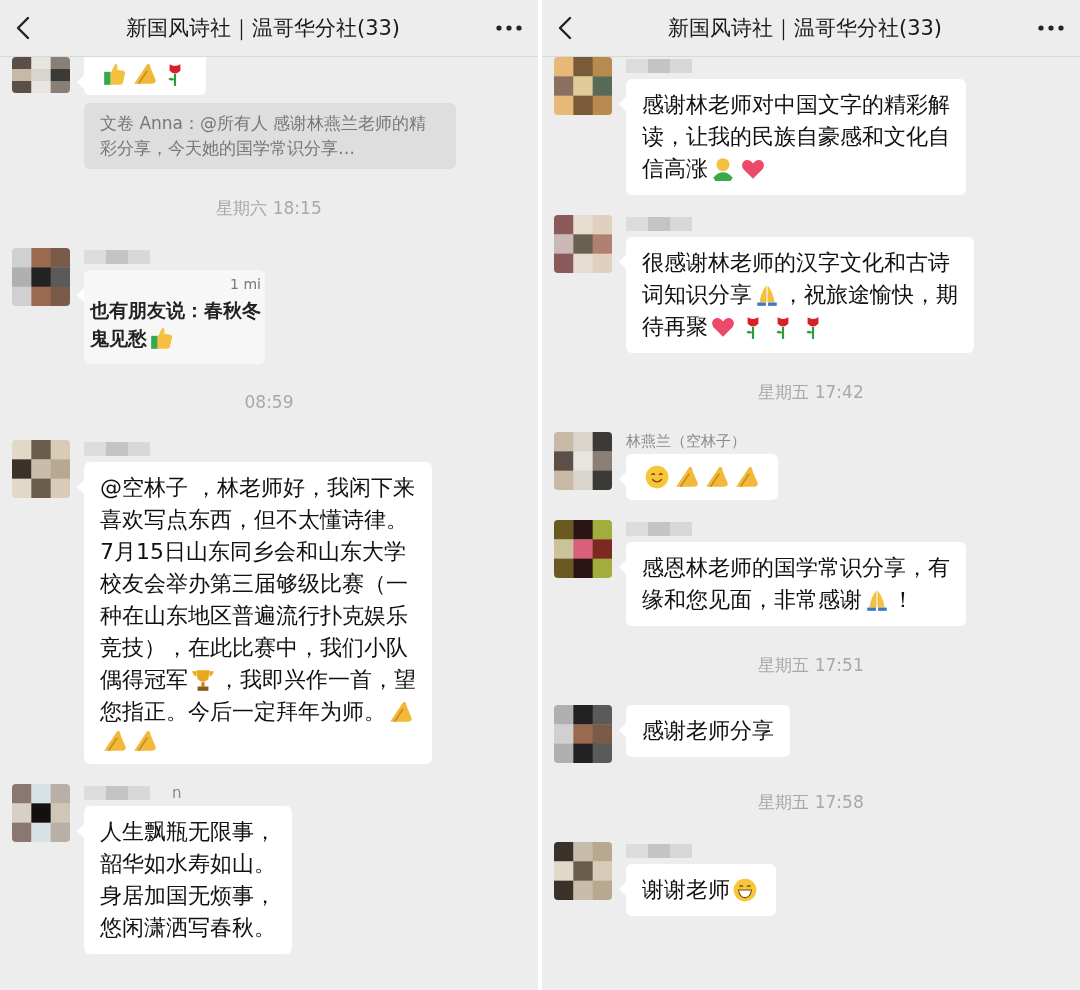  Describe the element at coordinates (811, 392) in the screenshot. I see `timestamp: 星期五 17:42` at that location.